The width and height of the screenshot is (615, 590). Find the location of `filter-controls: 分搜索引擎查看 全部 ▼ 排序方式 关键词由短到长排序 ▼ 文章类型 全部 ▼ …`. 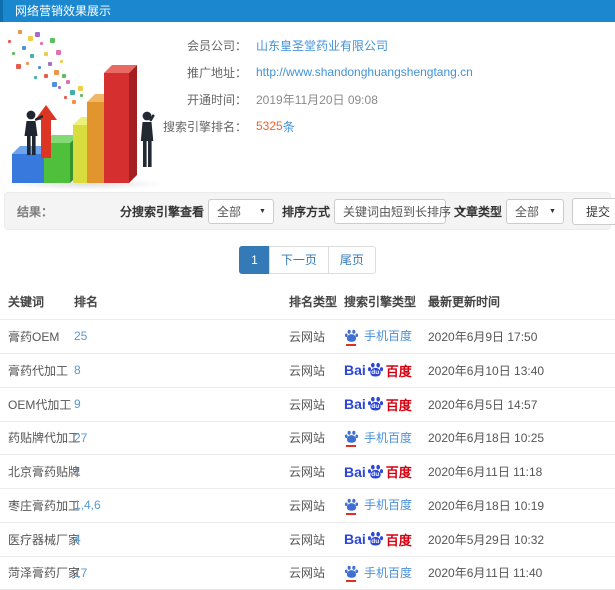

filter-controls: 分搜索引擎查看 全部 ▼ 排序方式 关键词由短到长排序 ▼ 文章类型 全部 ▼ … is located at coordinates (363, 211).